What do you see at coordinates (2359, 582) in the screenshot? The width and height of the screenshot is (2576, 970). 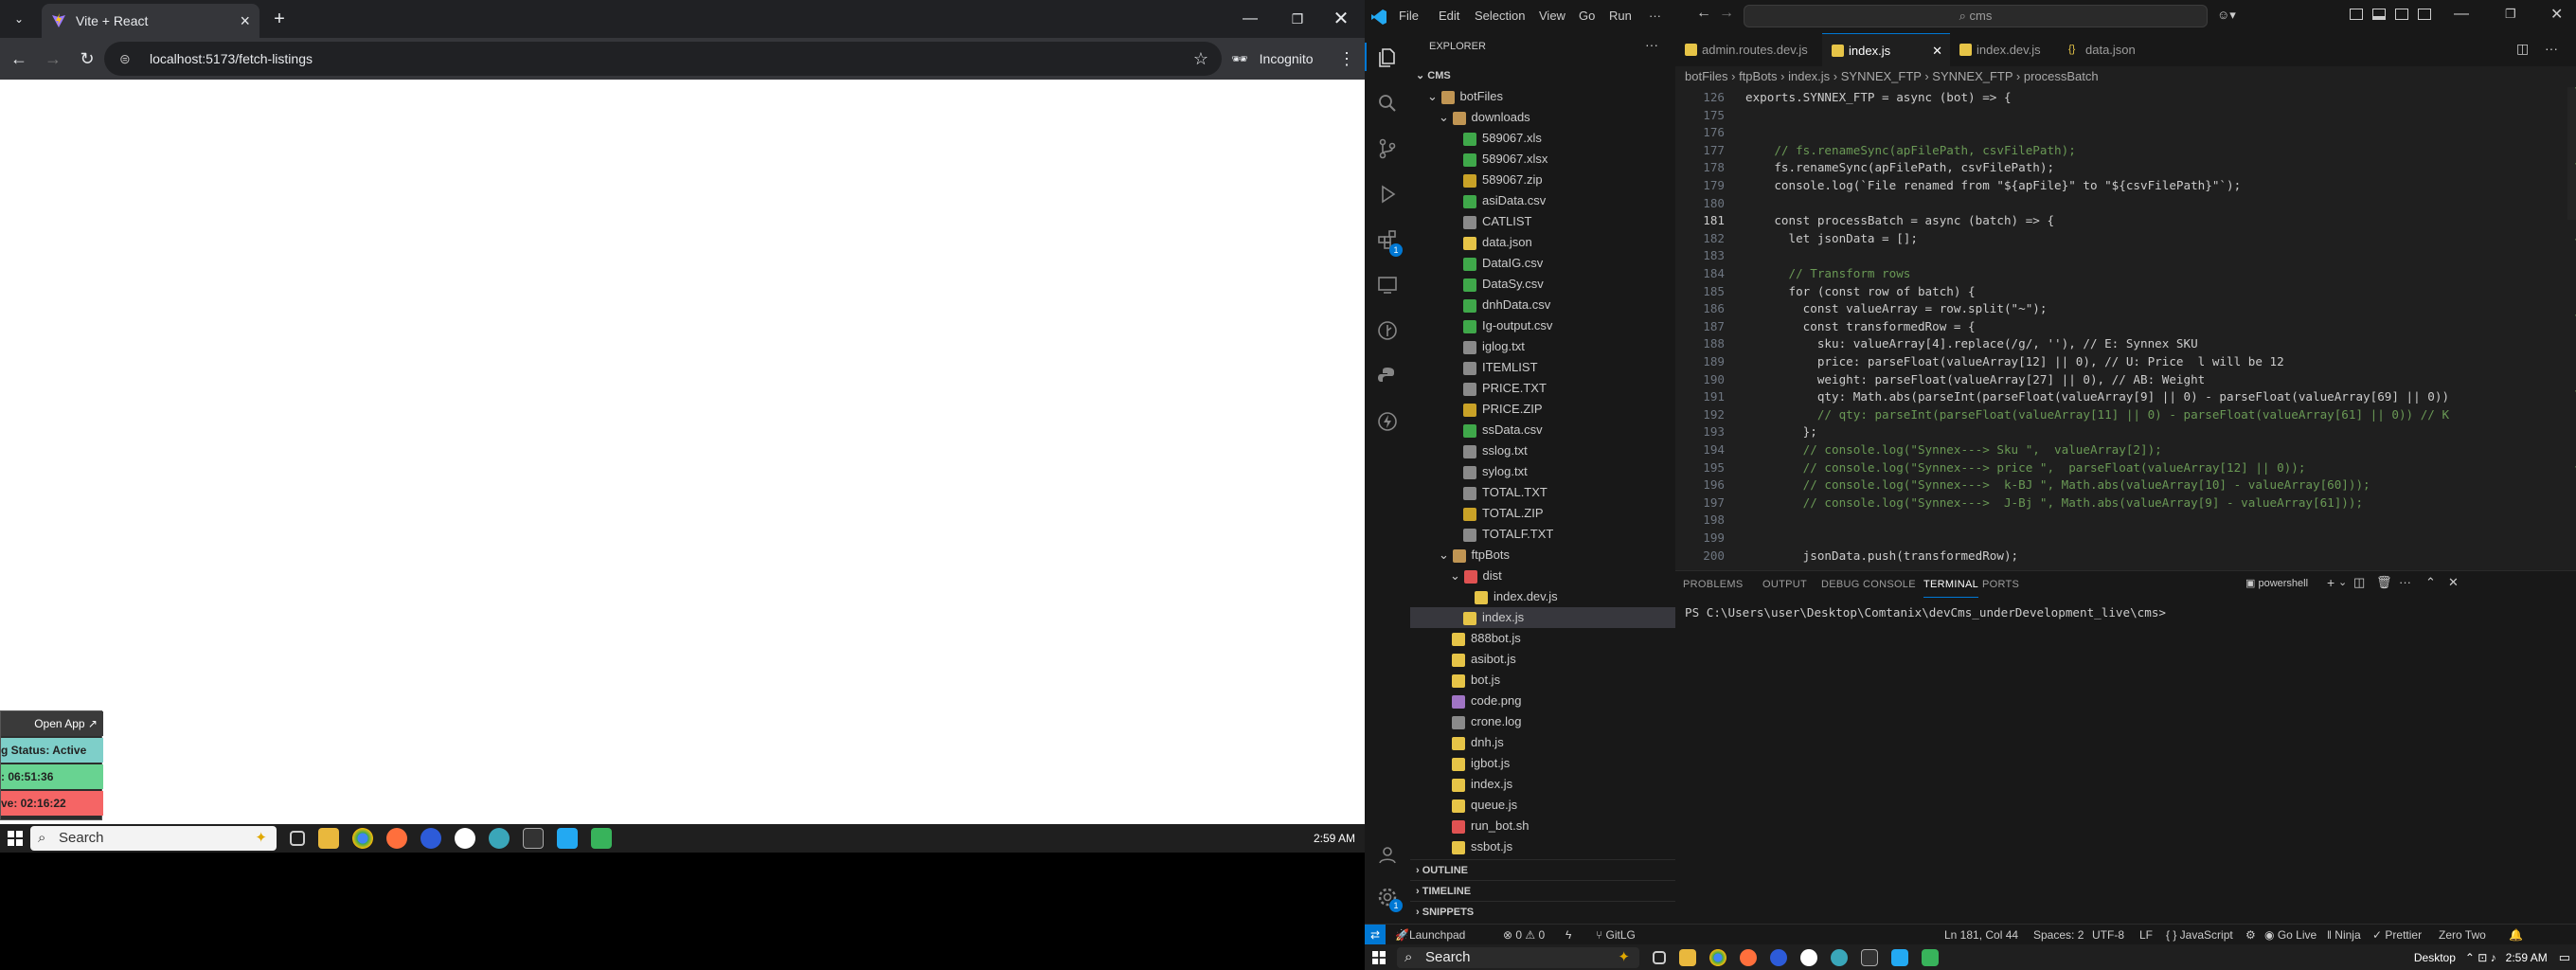 I see `split-terminal-icon: ◫` at bounding box center [2359, 582].